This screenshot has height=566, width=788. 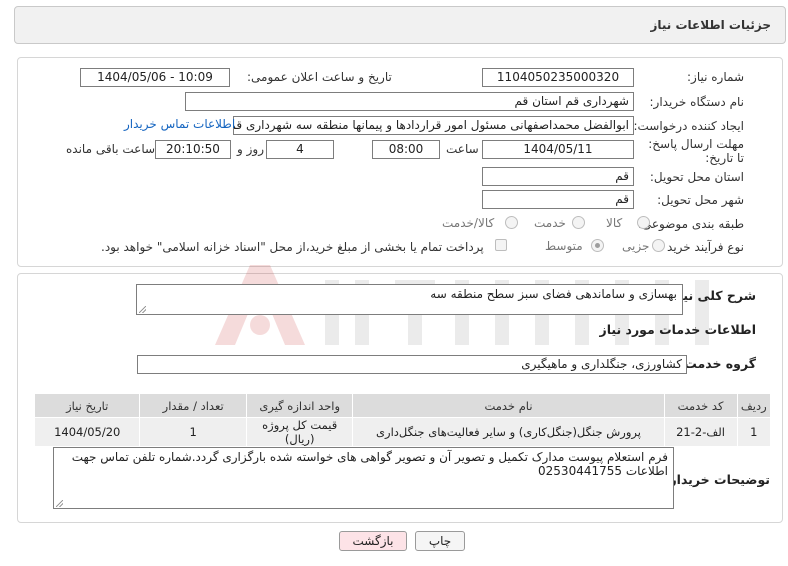 I want to click on cell-unit: قیمت کل پروژه (ریال), so click(x=299, y=432).